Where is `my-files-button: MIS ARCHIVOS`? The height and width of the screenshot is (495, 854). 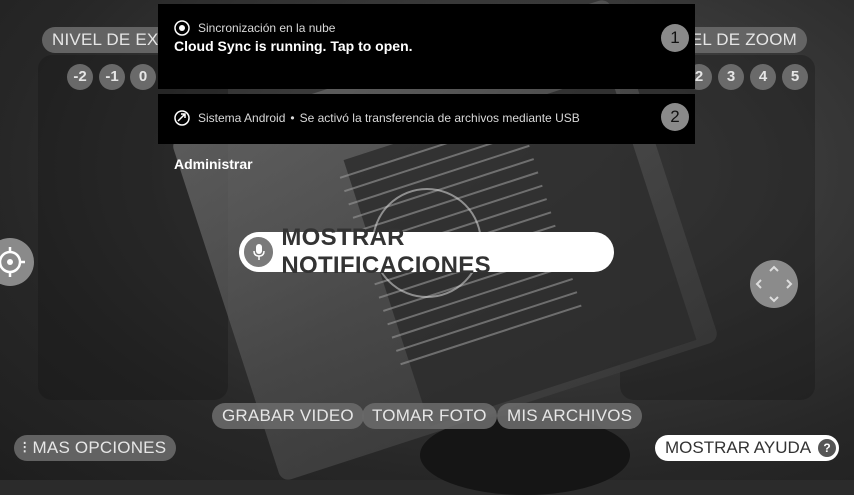 my-files-button: MIS ARCHIVOS is located at coordinates (570, 416).